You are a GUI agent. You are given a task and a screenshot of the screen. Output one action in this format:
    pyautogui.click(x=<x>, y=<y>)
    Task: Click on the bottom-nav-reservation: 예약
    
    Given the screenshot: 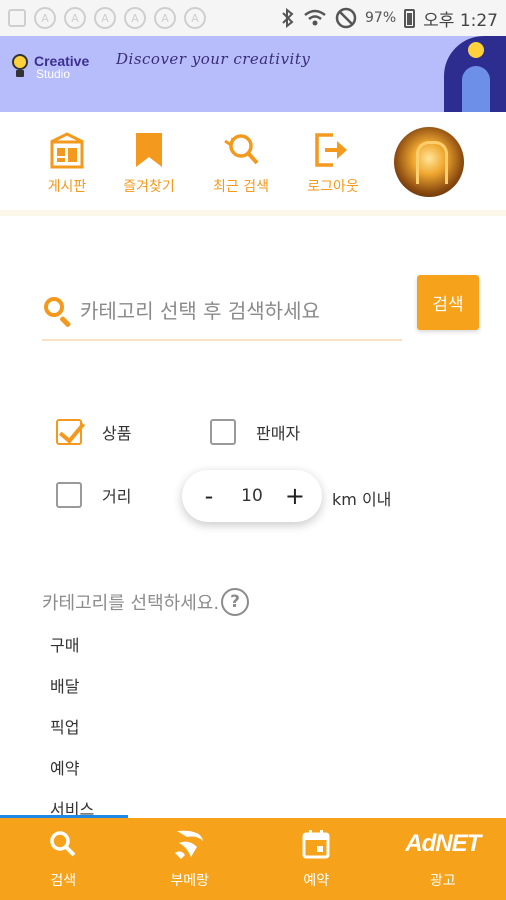 What is the action you would take?
    pyautogui.click(x=316, y=859)
    